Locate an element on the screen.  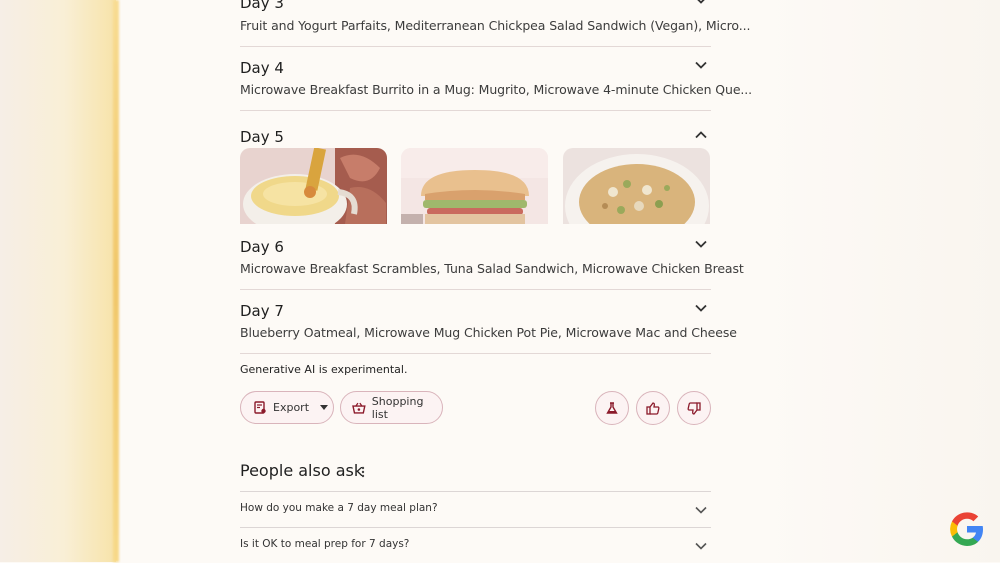
day-5-recipe-images is located at coordinates (475, 186).